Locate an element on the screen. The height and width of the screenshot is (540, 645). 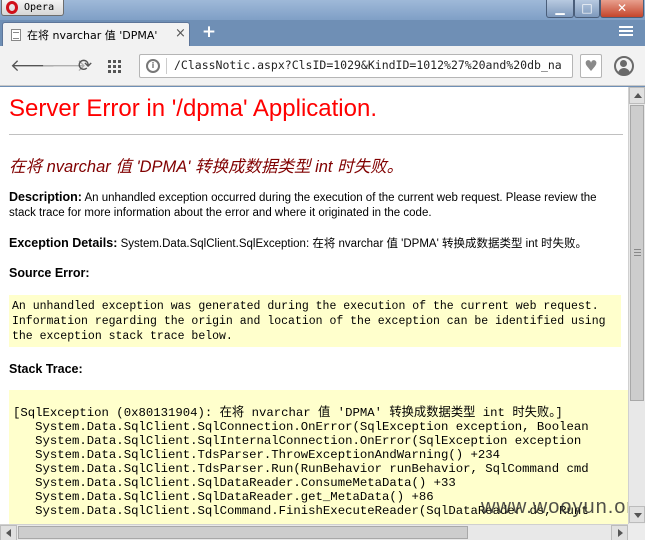
scroll-left-button is located at coordinates (8, 532).